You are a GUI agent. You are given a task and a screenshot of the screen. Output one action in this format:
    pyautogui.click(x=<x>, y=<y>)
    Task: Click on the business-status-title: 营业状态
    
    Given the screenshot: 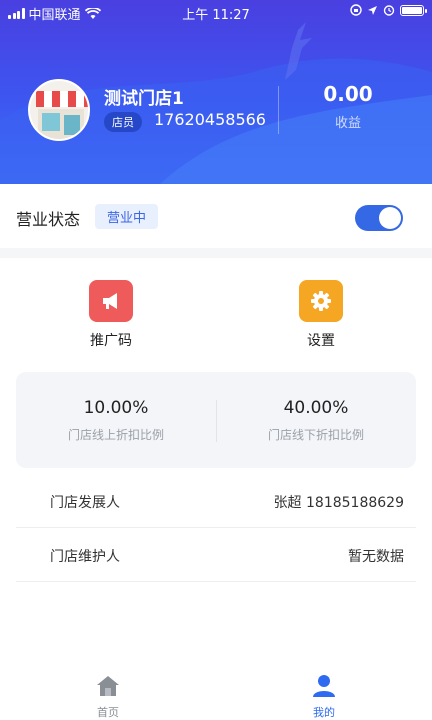 What is the action you would take?
    pyautogui.click(x=48, y=219)
    